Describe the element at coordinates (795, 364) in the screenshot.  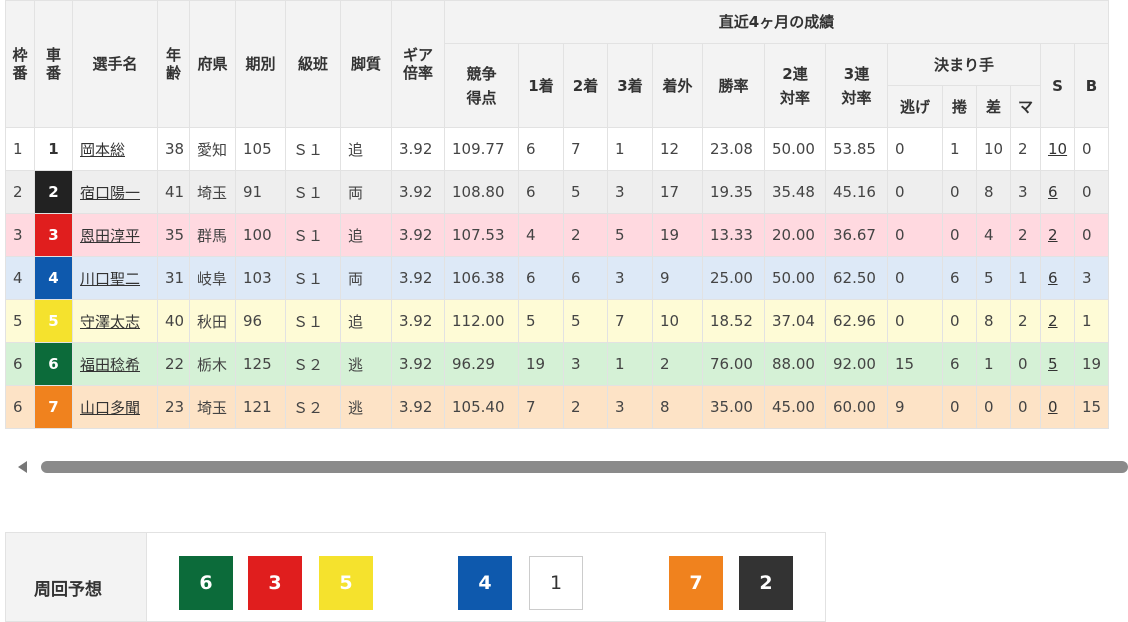
I see `cell-ren2: 88.00` at that location.